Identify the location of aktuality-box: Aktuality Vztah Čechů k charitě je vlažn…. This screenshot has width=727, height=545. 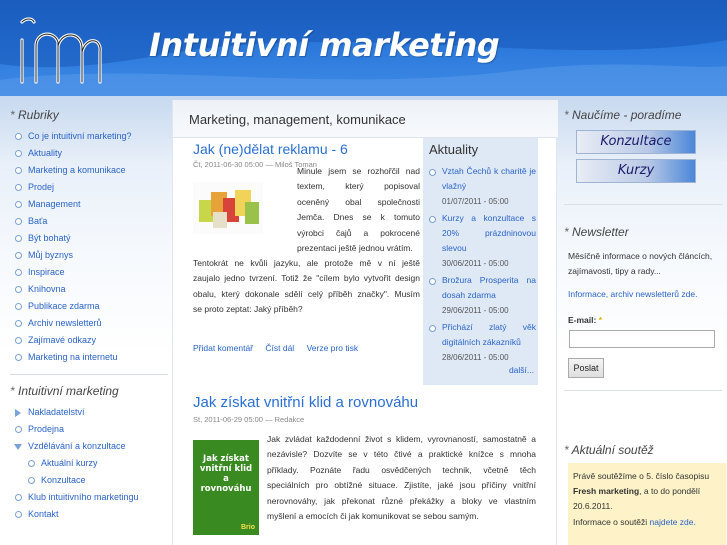
(480, 261).